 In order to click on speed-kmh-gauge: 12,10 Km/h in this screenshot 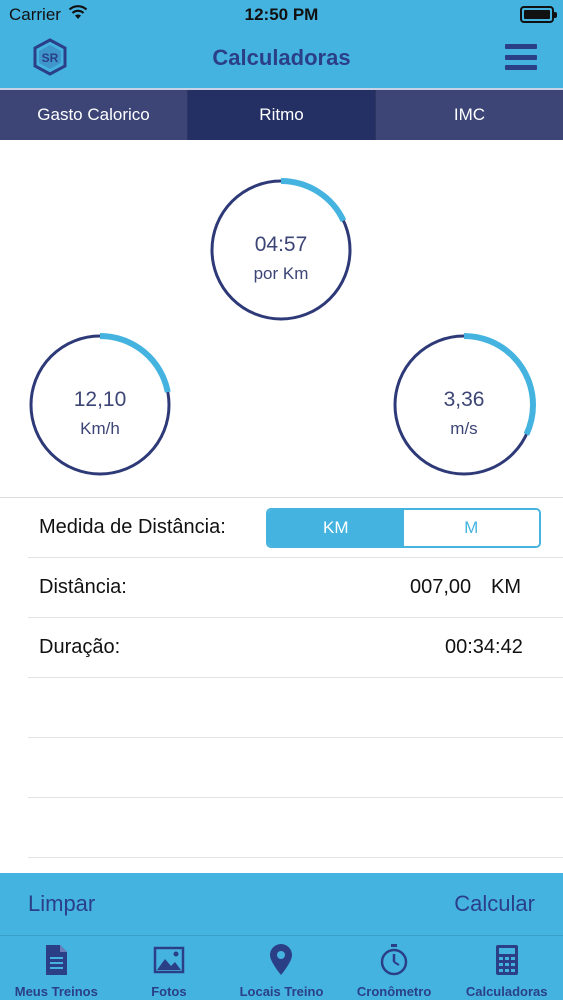, I will do `click(100, 405)`.